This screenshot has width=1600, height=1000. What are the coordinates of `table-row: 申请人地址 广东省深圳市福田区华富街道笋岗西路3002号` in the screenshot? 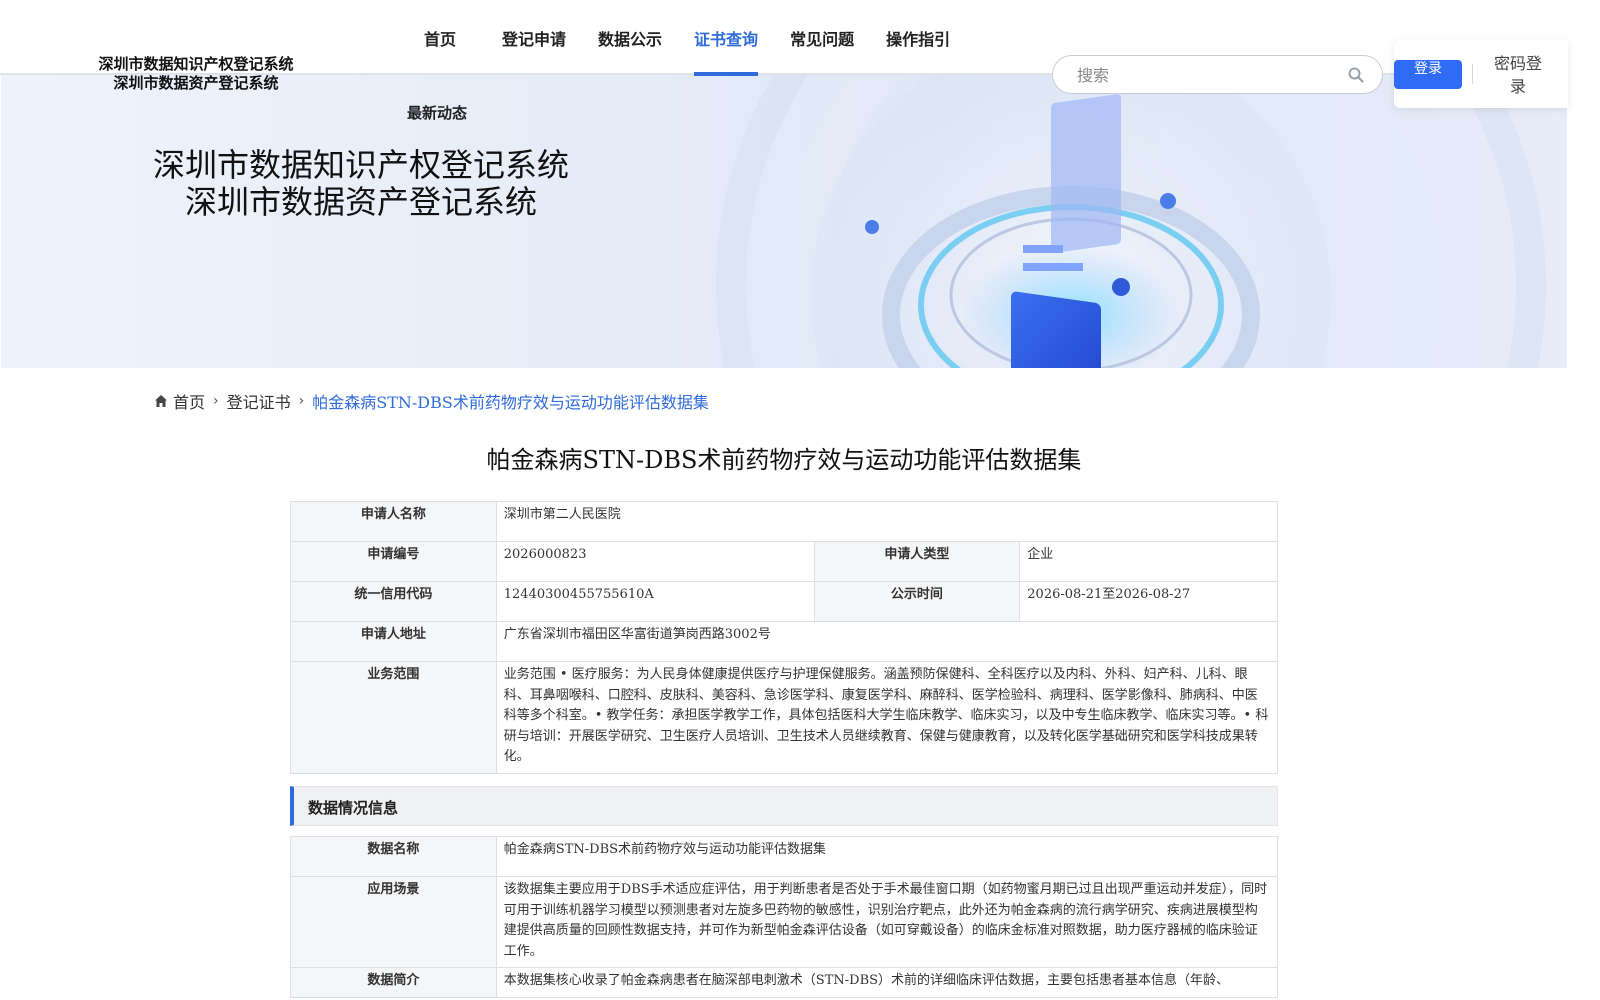 It's located at (784, 641).